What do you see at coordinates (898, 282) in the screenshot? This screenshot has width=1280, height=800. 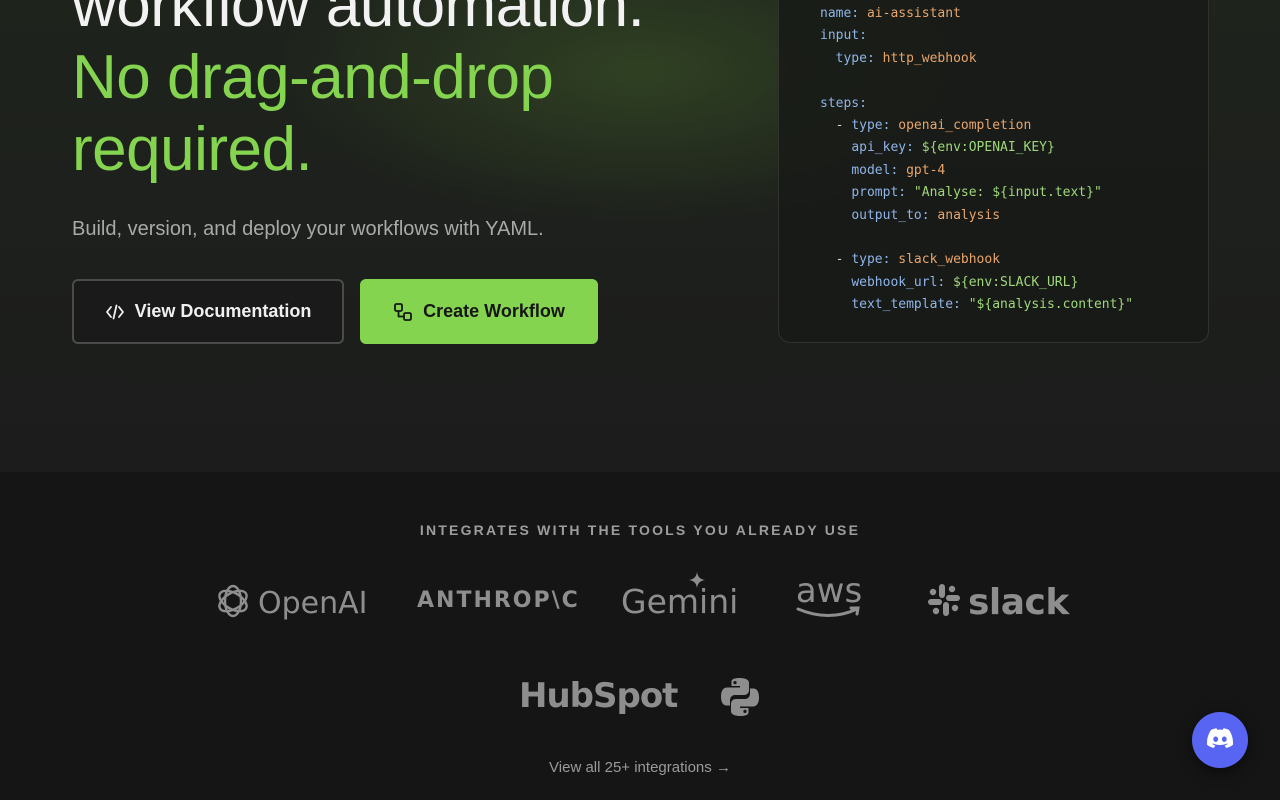 I see `code-key: webhook_url:` at bounding box center [898, 282].